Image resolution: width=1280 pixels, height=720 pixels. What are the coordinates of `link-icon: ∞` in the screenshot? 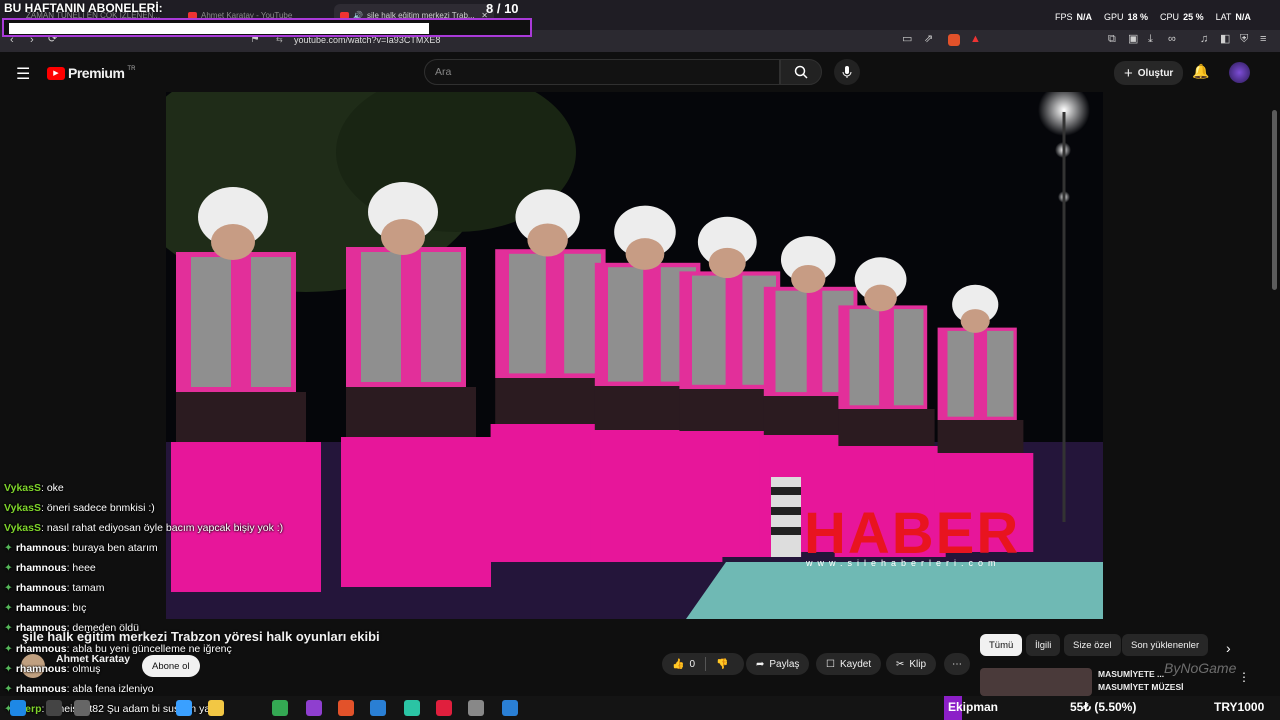 It's located at (1172, 39).